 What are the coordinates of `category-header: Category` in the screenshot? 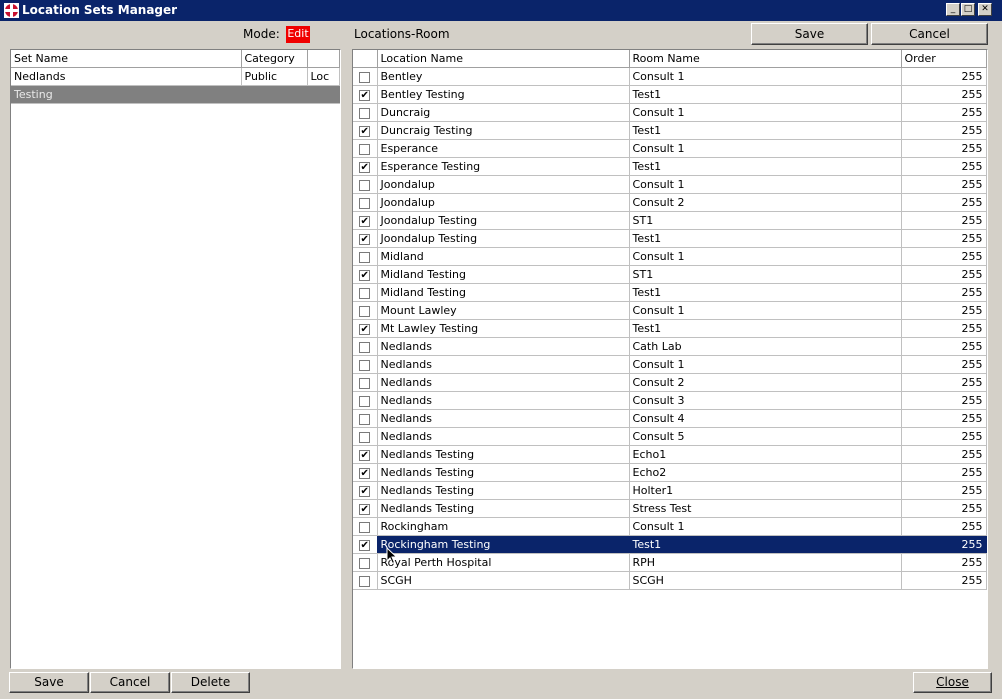 It's located at (274, 59).